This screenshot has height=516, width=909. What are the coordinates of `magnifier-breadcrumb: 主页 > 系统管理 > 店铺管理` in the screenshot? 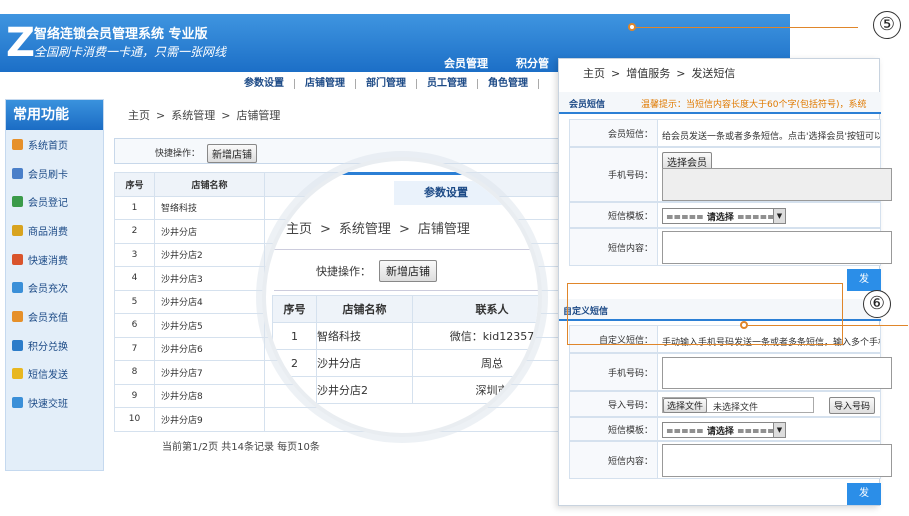 It's located at (378, 229).